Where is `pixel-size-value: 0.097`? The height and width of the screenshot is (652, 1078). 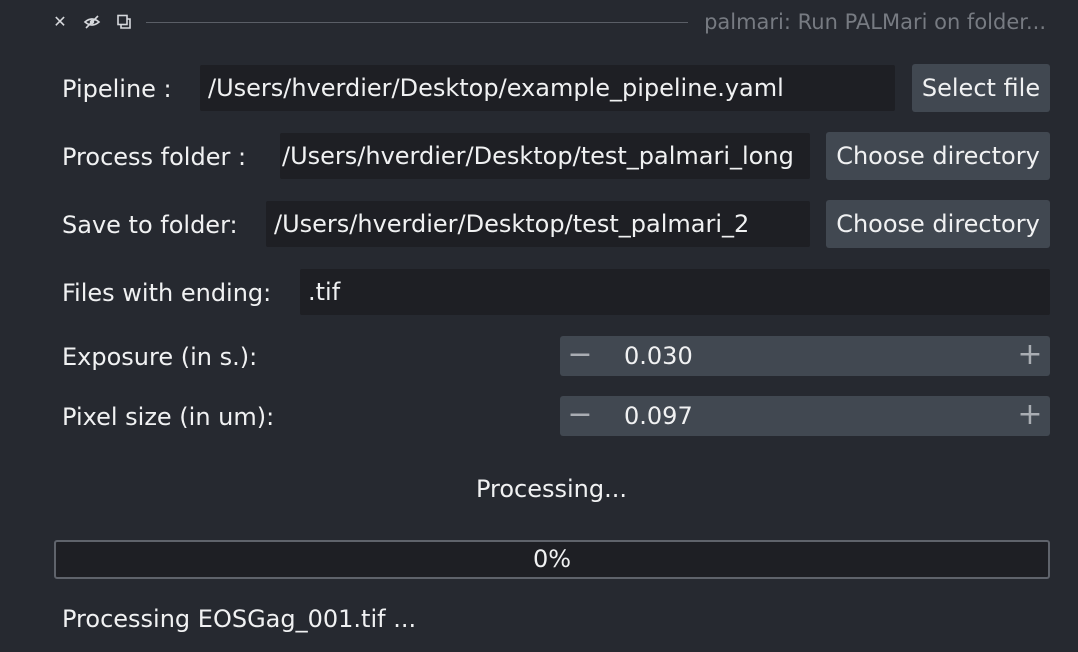
pixel-size-value: 0.097 is located at coordinates (658, 416).